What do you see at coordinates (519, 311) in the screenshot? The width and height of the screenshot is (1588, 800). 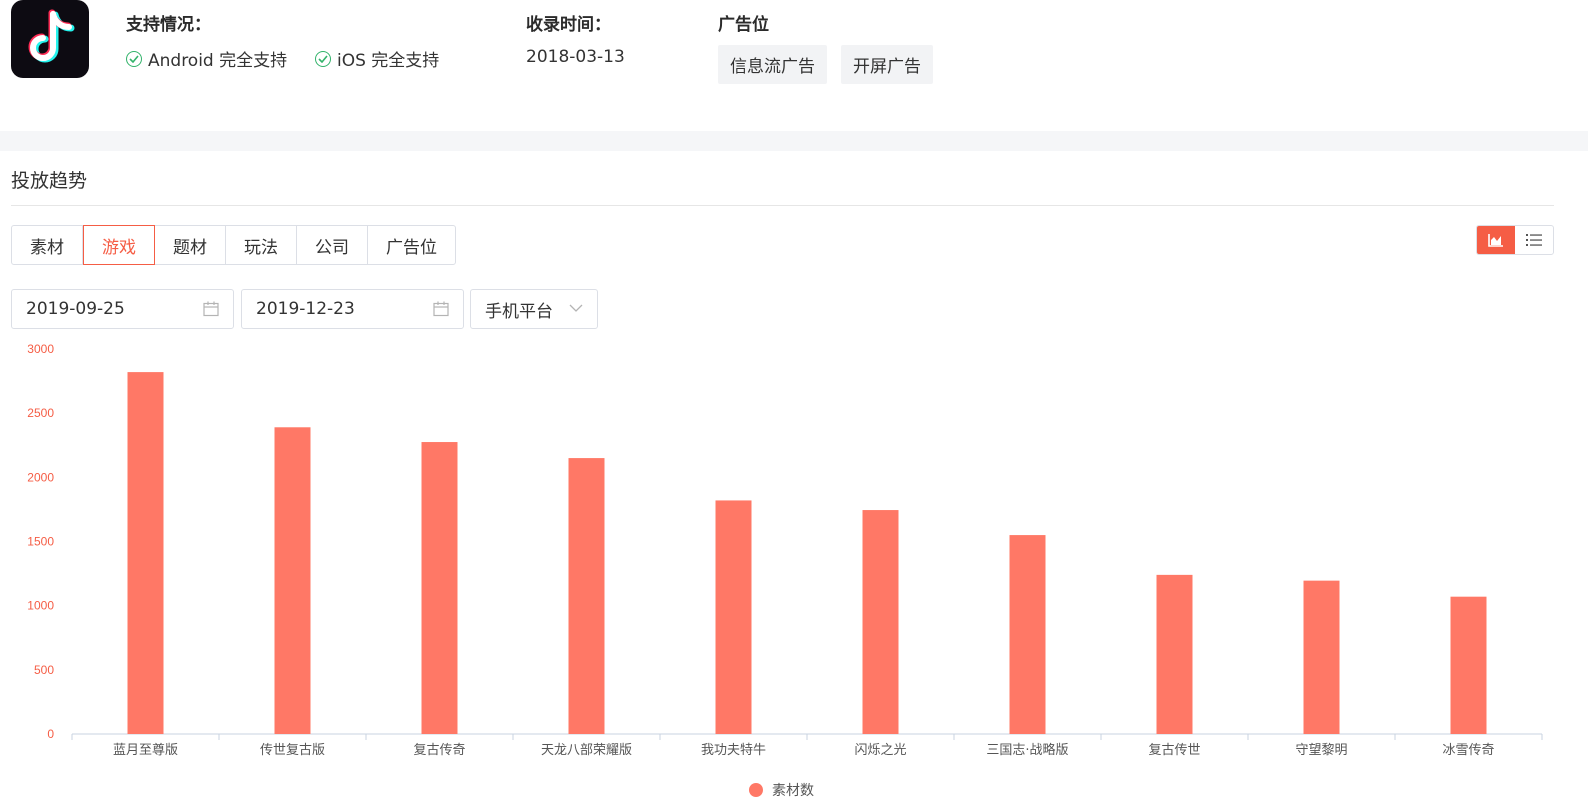 I see `platform-select-value: 手机平台` at bounding box center [519, 311].